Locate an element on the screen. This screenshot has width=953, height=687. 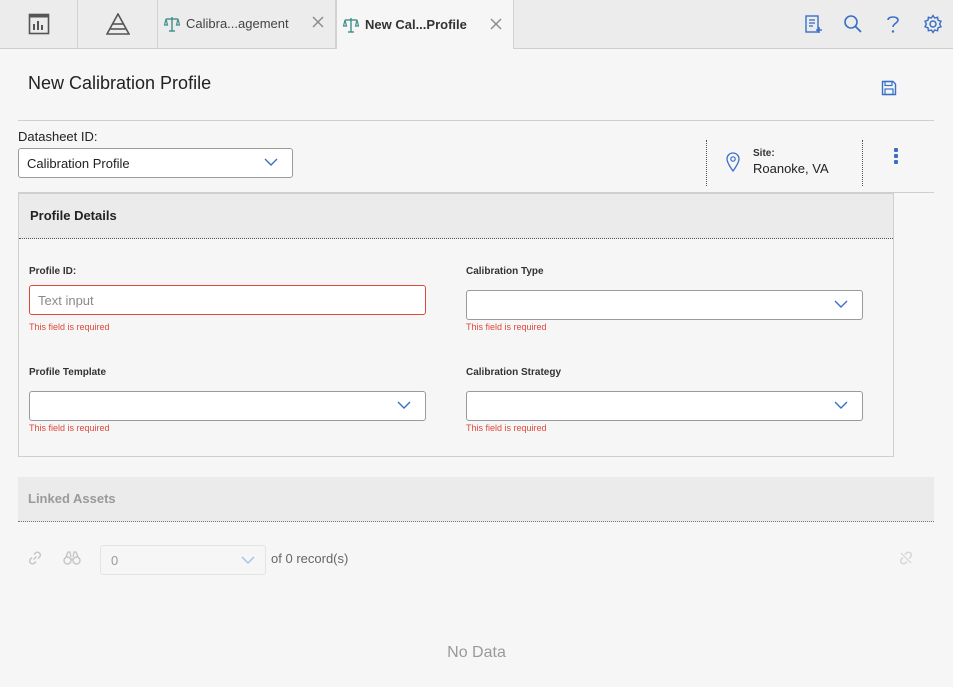
dashboard-icon is located at coordinates (38, 24).